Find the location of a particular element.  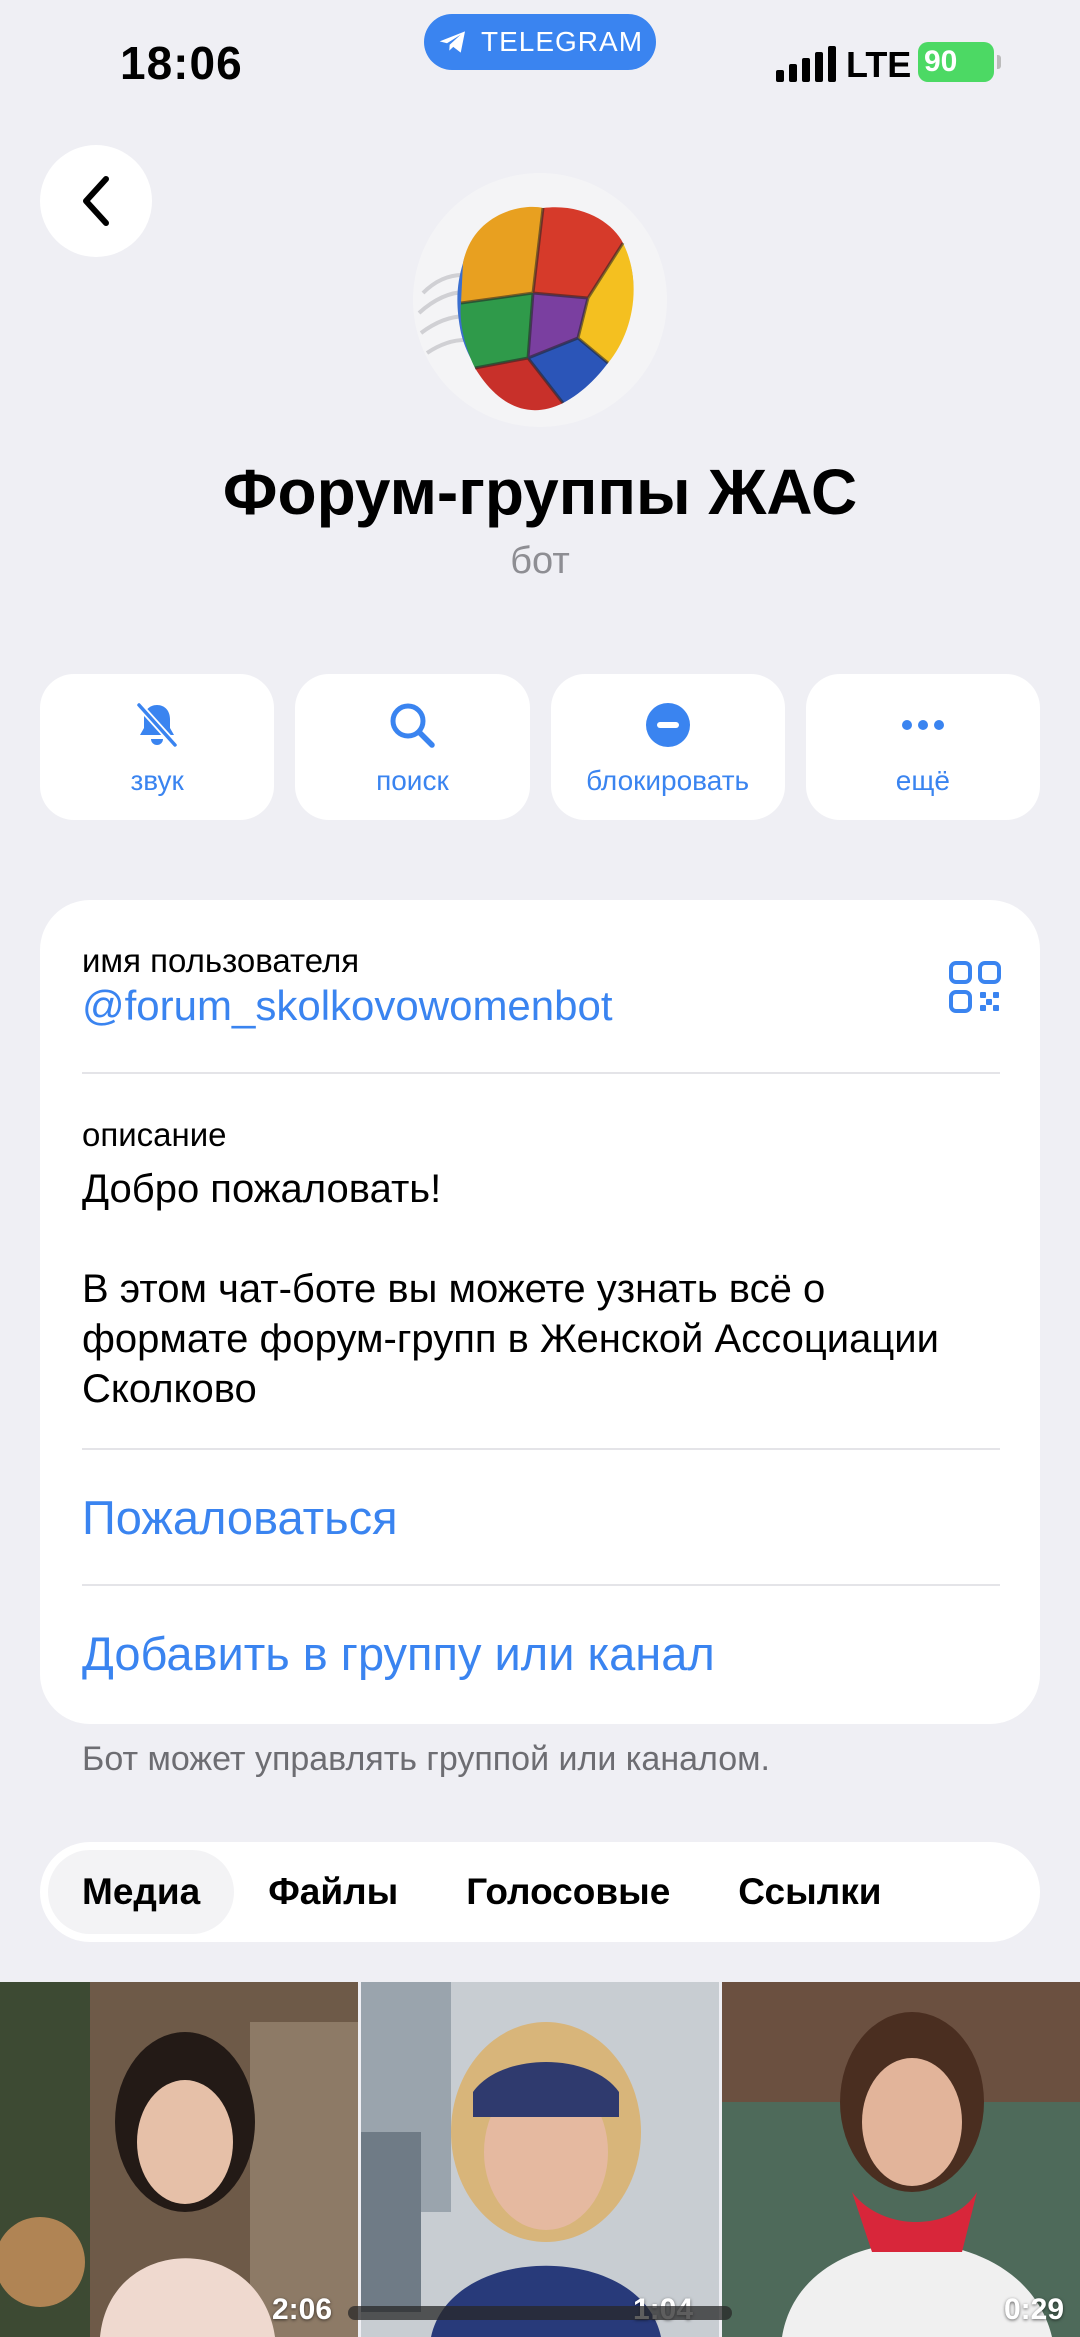

media-thumbnail: 0:29 is located at coordinates (901, 2159).